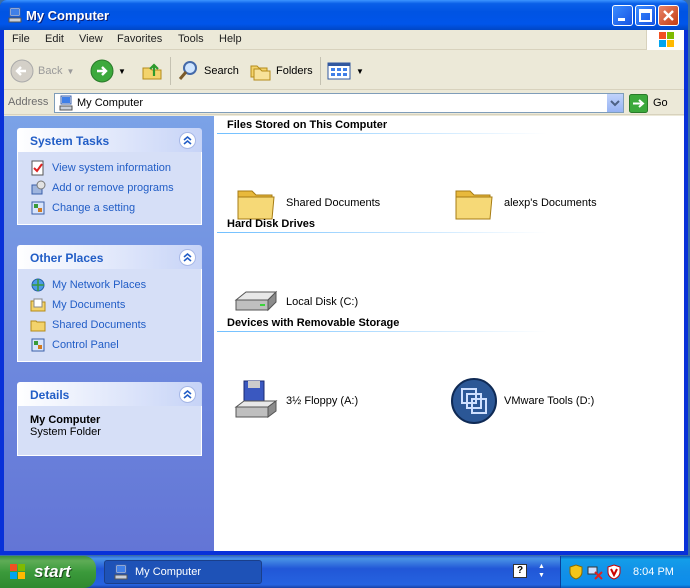 The width and height of the screenshot is (690, 588). Describe the element at coordinates (38, 285) in the screenshot. I see `network-places-icon` at that location.